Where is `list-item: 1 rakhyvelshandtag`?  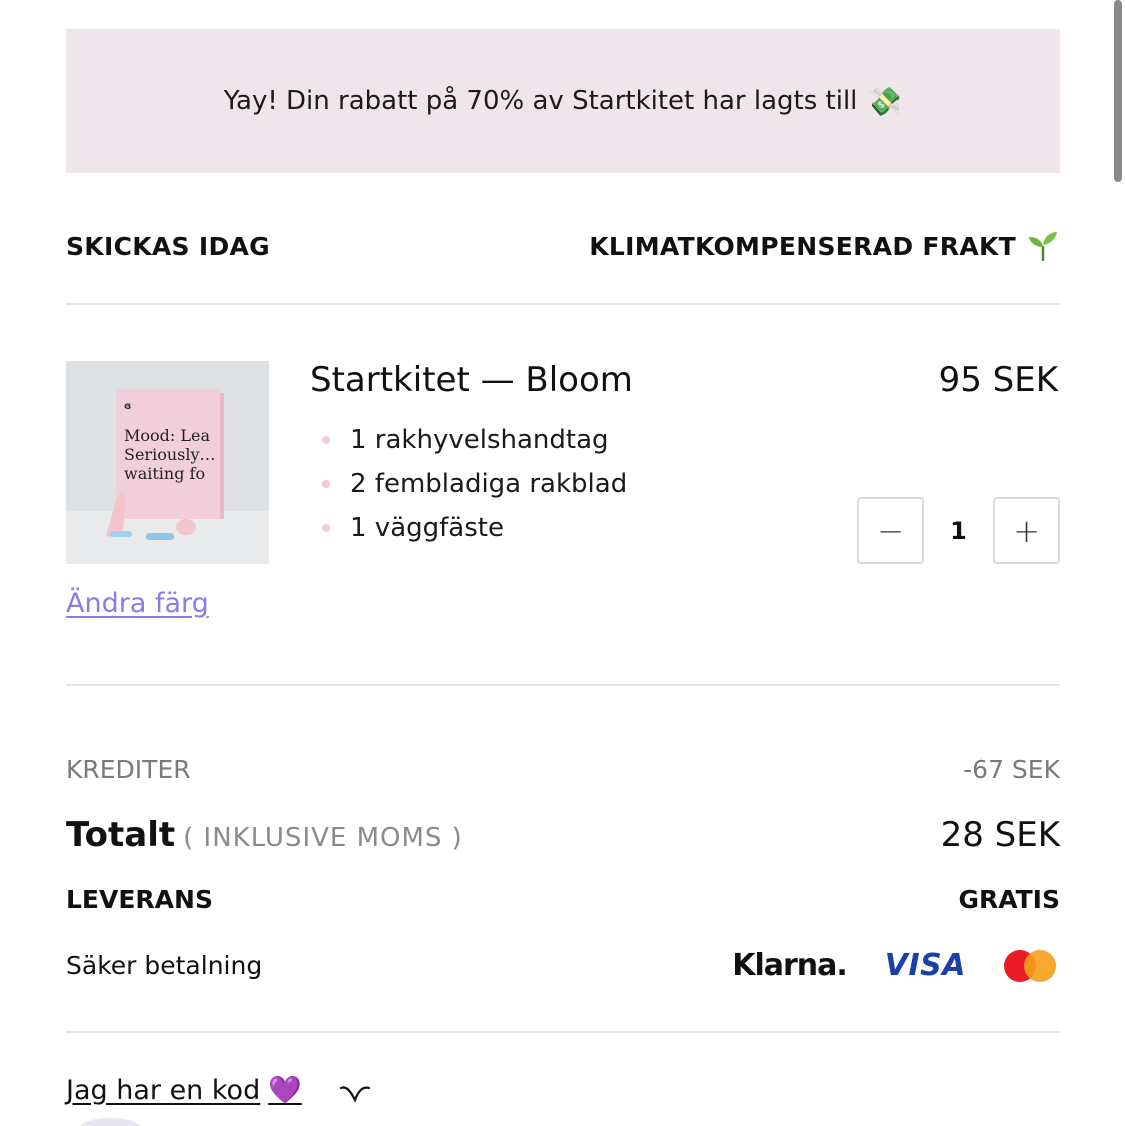 list-item: 1 rakhyvelshandtag is located at coordinates (474, 440).